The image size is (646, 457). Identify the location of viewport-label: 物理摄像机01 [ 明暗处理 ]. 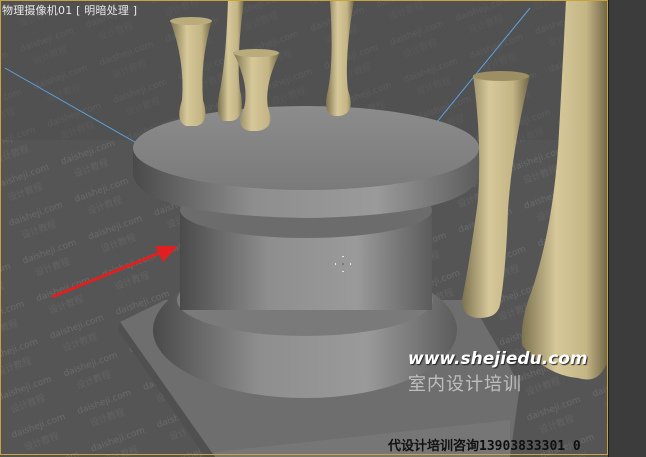
(69, 10).